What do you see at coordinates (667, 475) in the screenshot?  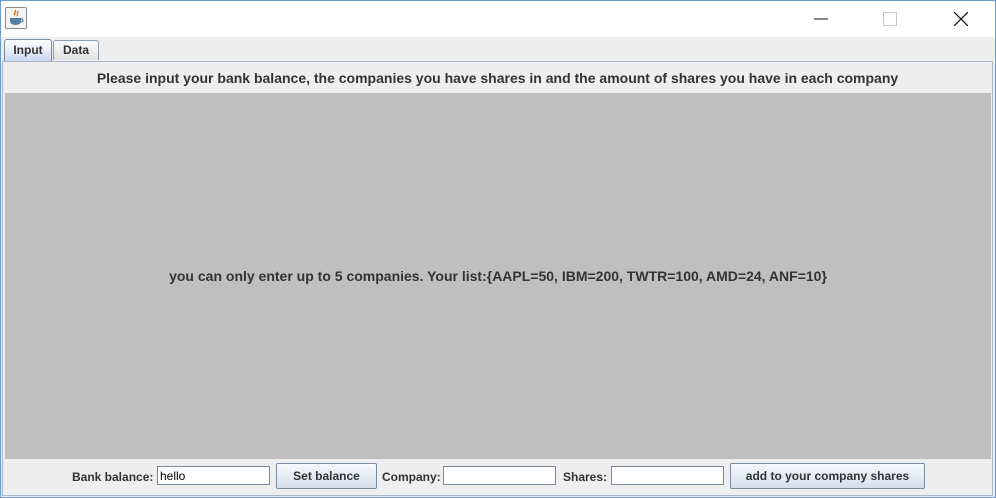 I see `shares-input` at bounding box center [667, 475].